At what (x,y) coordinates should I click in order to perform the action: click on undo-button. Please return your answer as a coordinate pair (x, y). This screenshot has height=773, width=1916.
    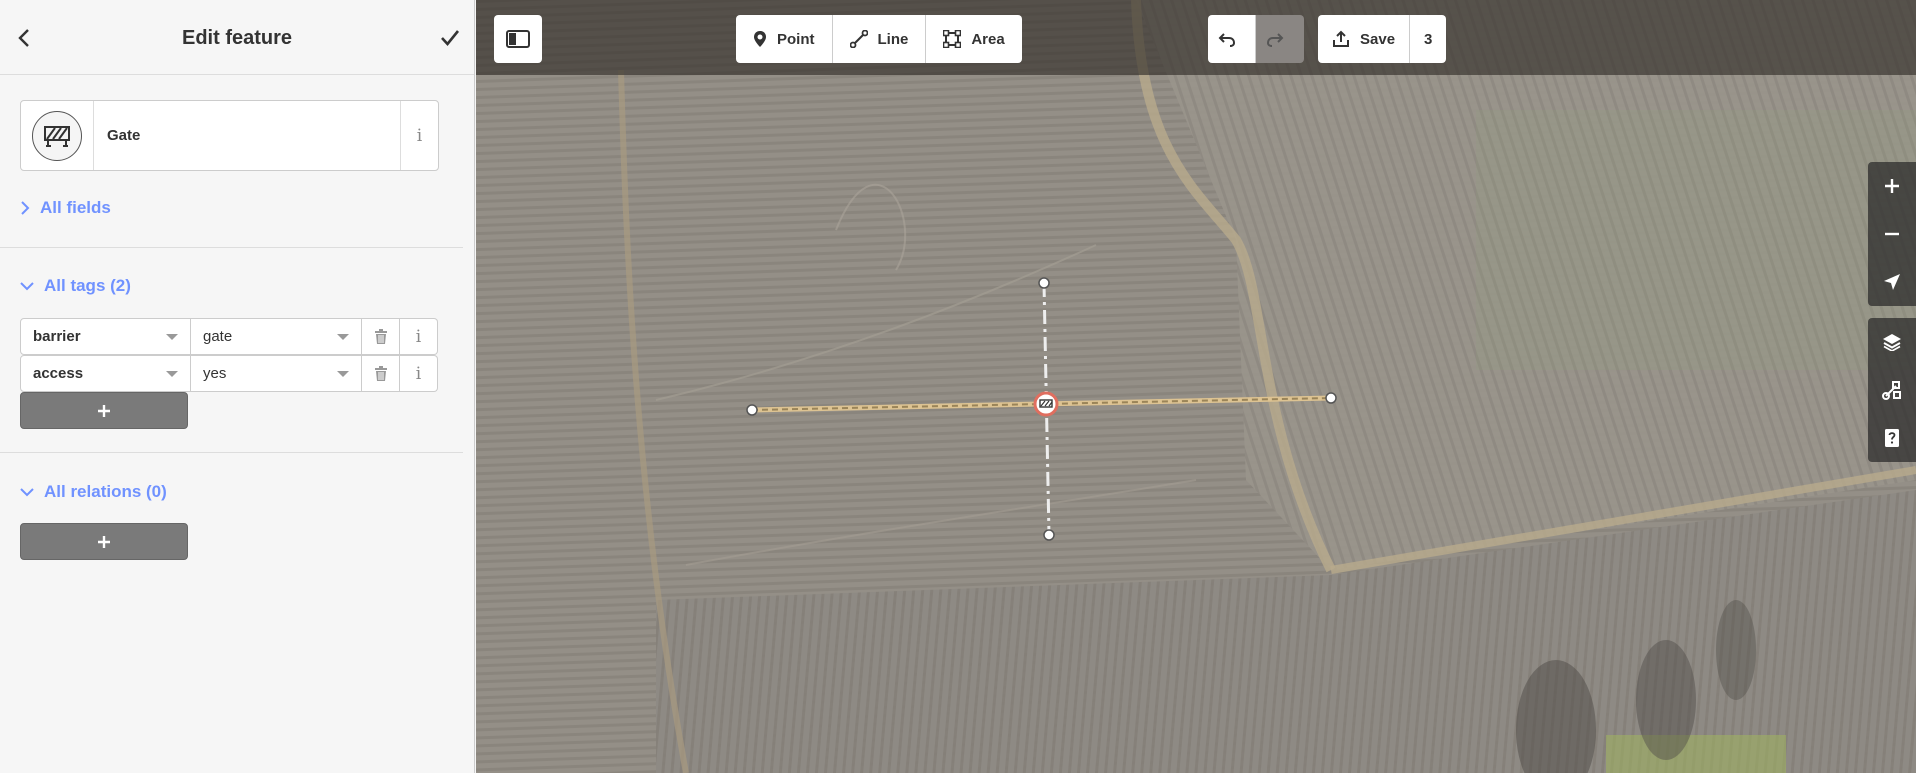
    Looking at the image, I should click on (1232, 39).